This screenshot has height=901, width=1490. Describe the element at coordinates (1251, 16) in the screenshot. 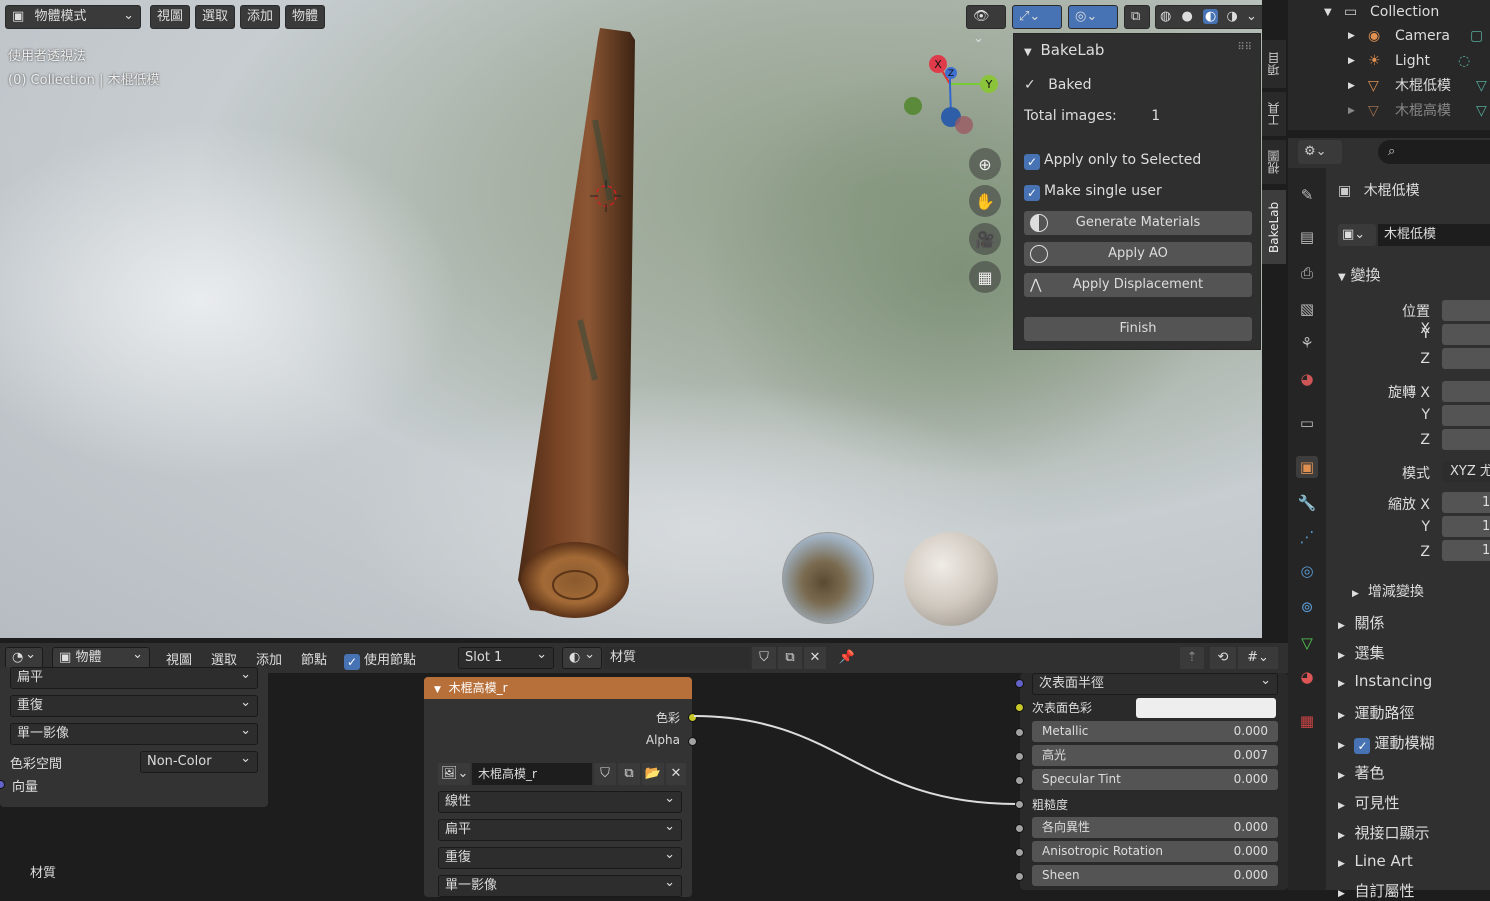

I see `chevron-down-icon: ⌄` at that location.